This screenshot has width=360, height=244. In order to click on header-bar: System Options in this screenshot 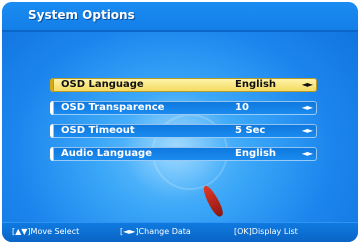, I will do `click(180, 17)`.